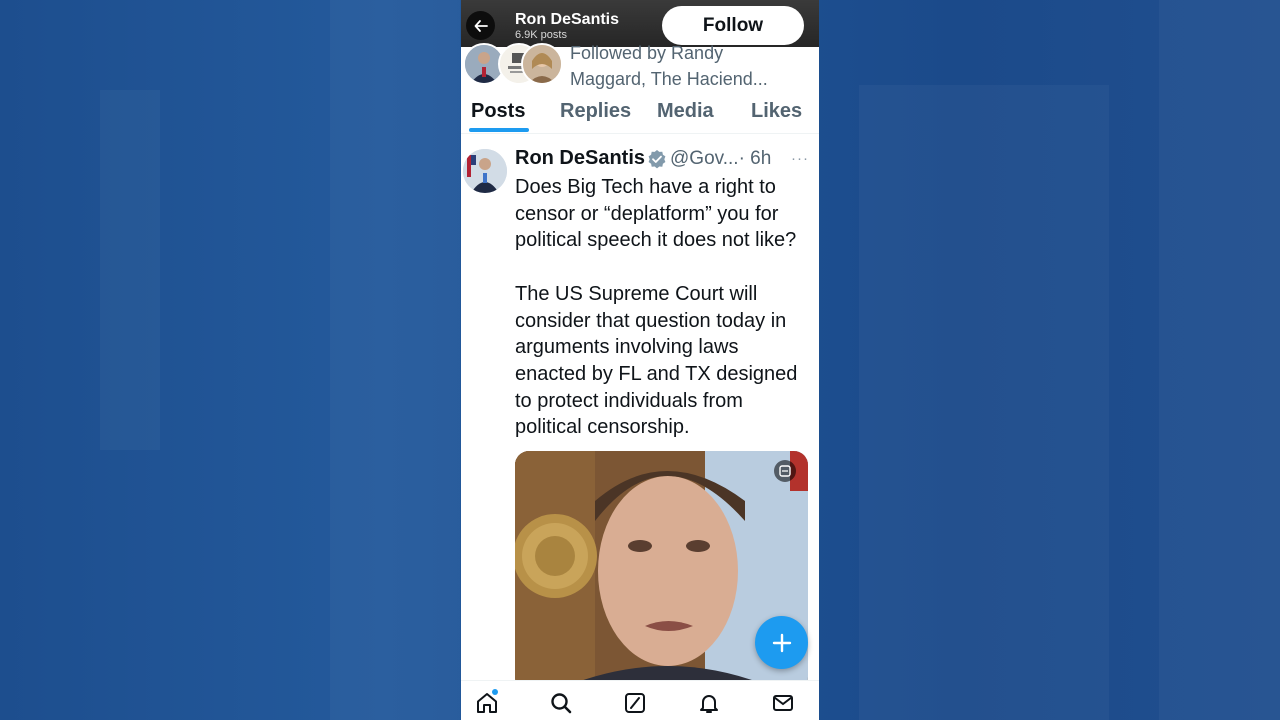  I want to click on mail-icon, so click(783, 703).